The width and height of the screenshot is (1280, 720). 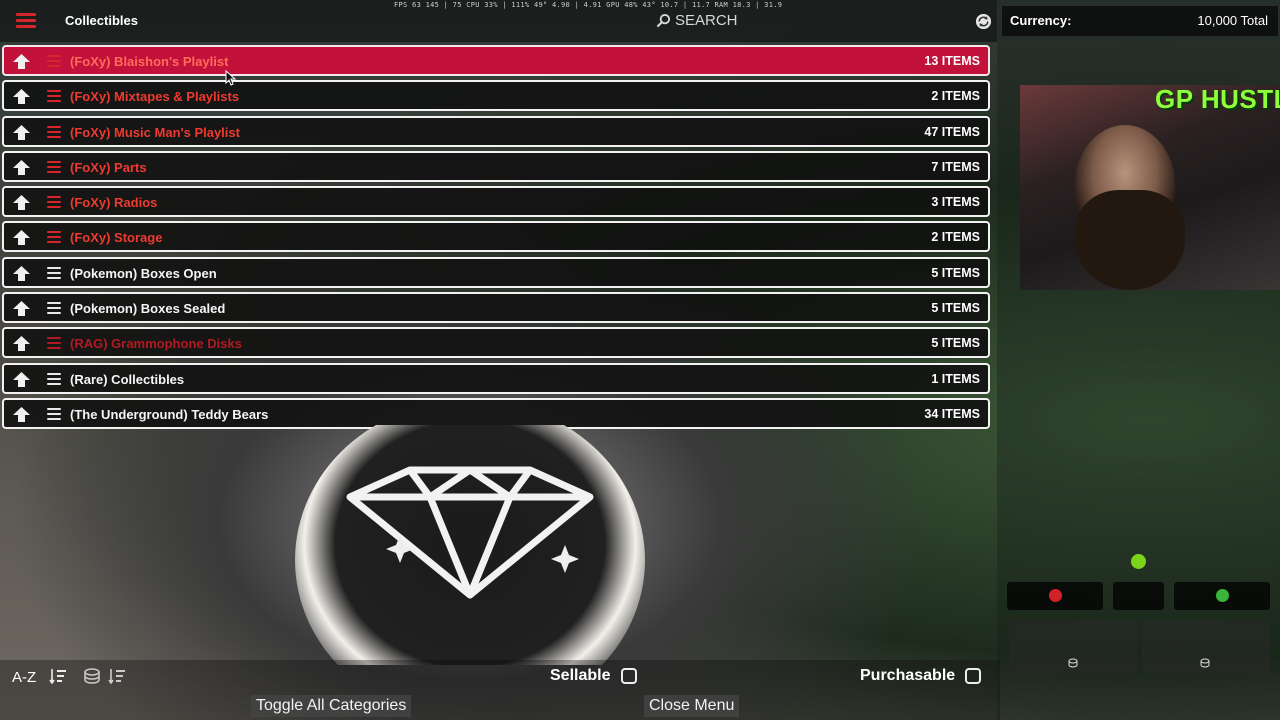 What do you see at coordinates (973, 676) in the screenshot?
I see `purchasable-checkbox` at bounding box center [973, 676].